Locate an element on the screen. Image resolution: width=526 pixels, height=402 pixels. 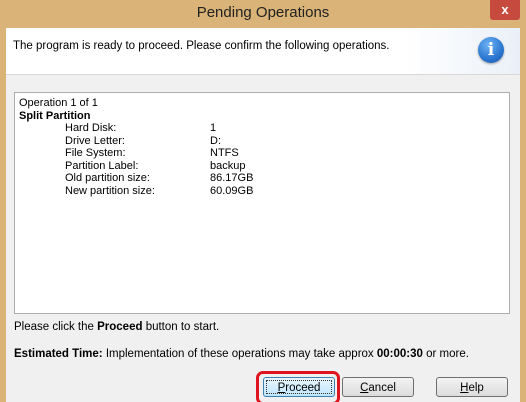
close-icon: x is located at coordinates (505, 9).